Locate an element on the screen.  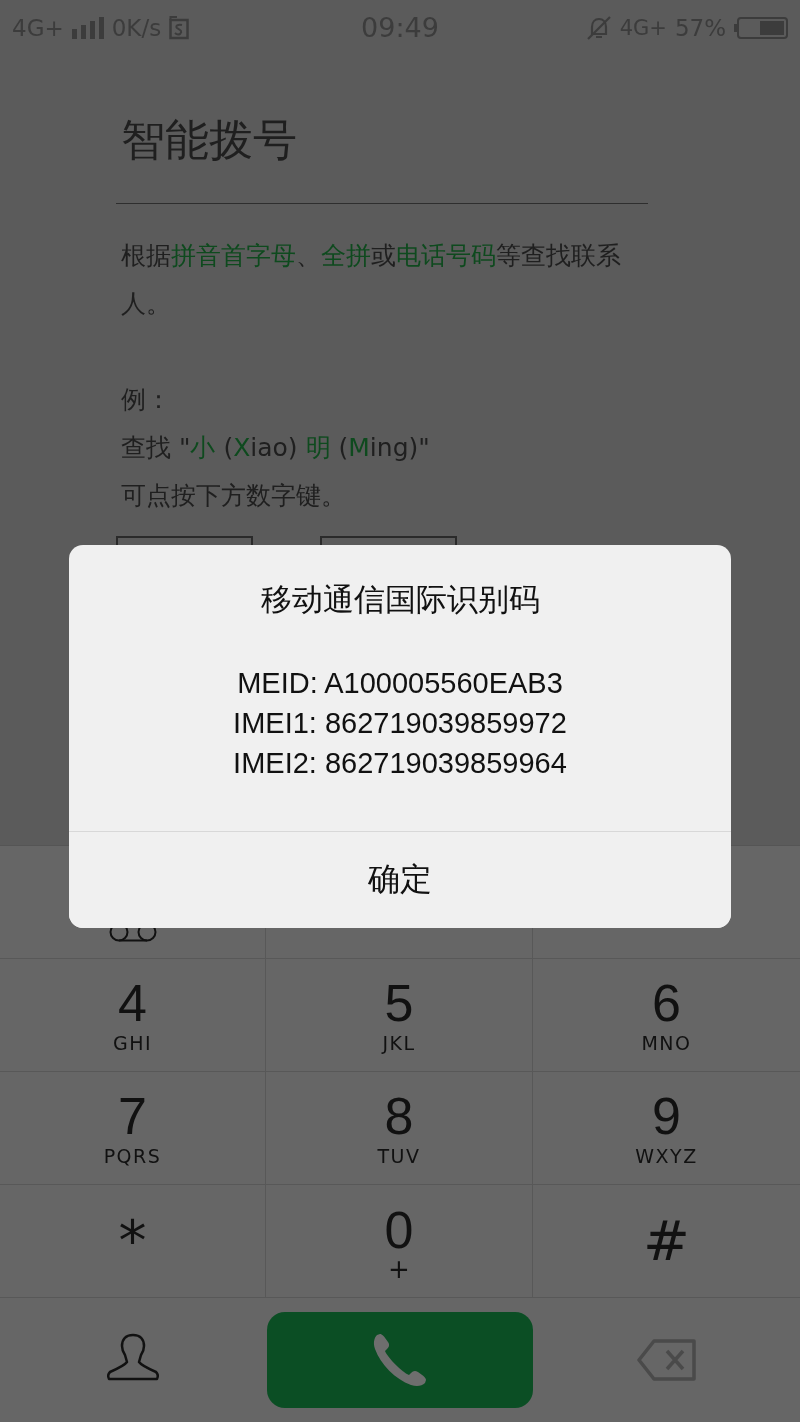
identifier-text: MEID: A100005560EAB3 is located at coordinates (400, 683).